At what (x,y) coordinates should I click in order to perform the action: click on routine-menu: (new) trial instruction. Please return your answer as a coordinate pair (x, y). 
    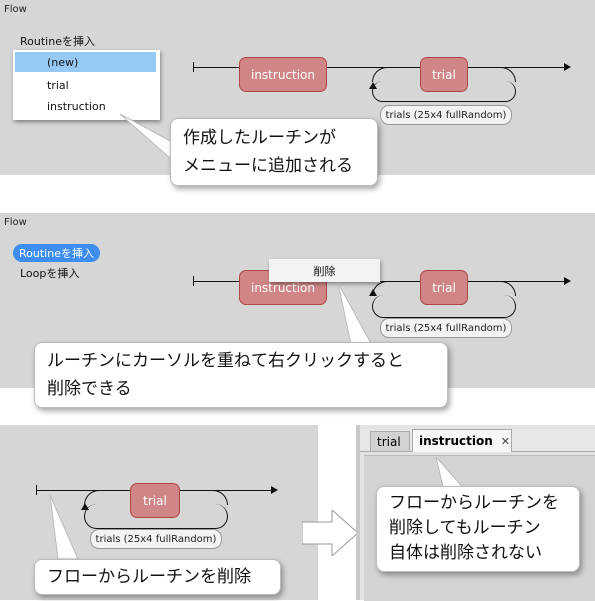
    Looking at the image, I should click on (86, 85).